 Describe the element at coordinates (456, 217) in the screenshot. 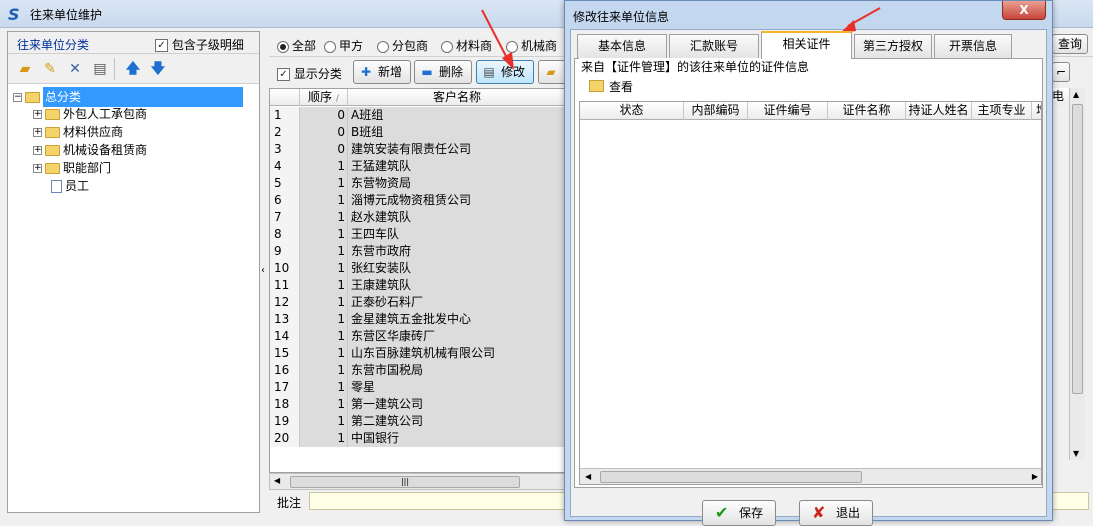

I see `customer-name-cell: 赵水建筑队` at that location.